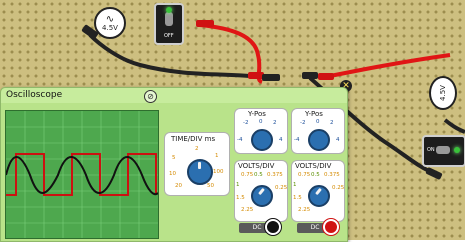 The height and width of the screenshot is (242, 465). Describe the element at coordinates (217, 156) in the screenshot. I see `timebase-tick: 1` at that location.